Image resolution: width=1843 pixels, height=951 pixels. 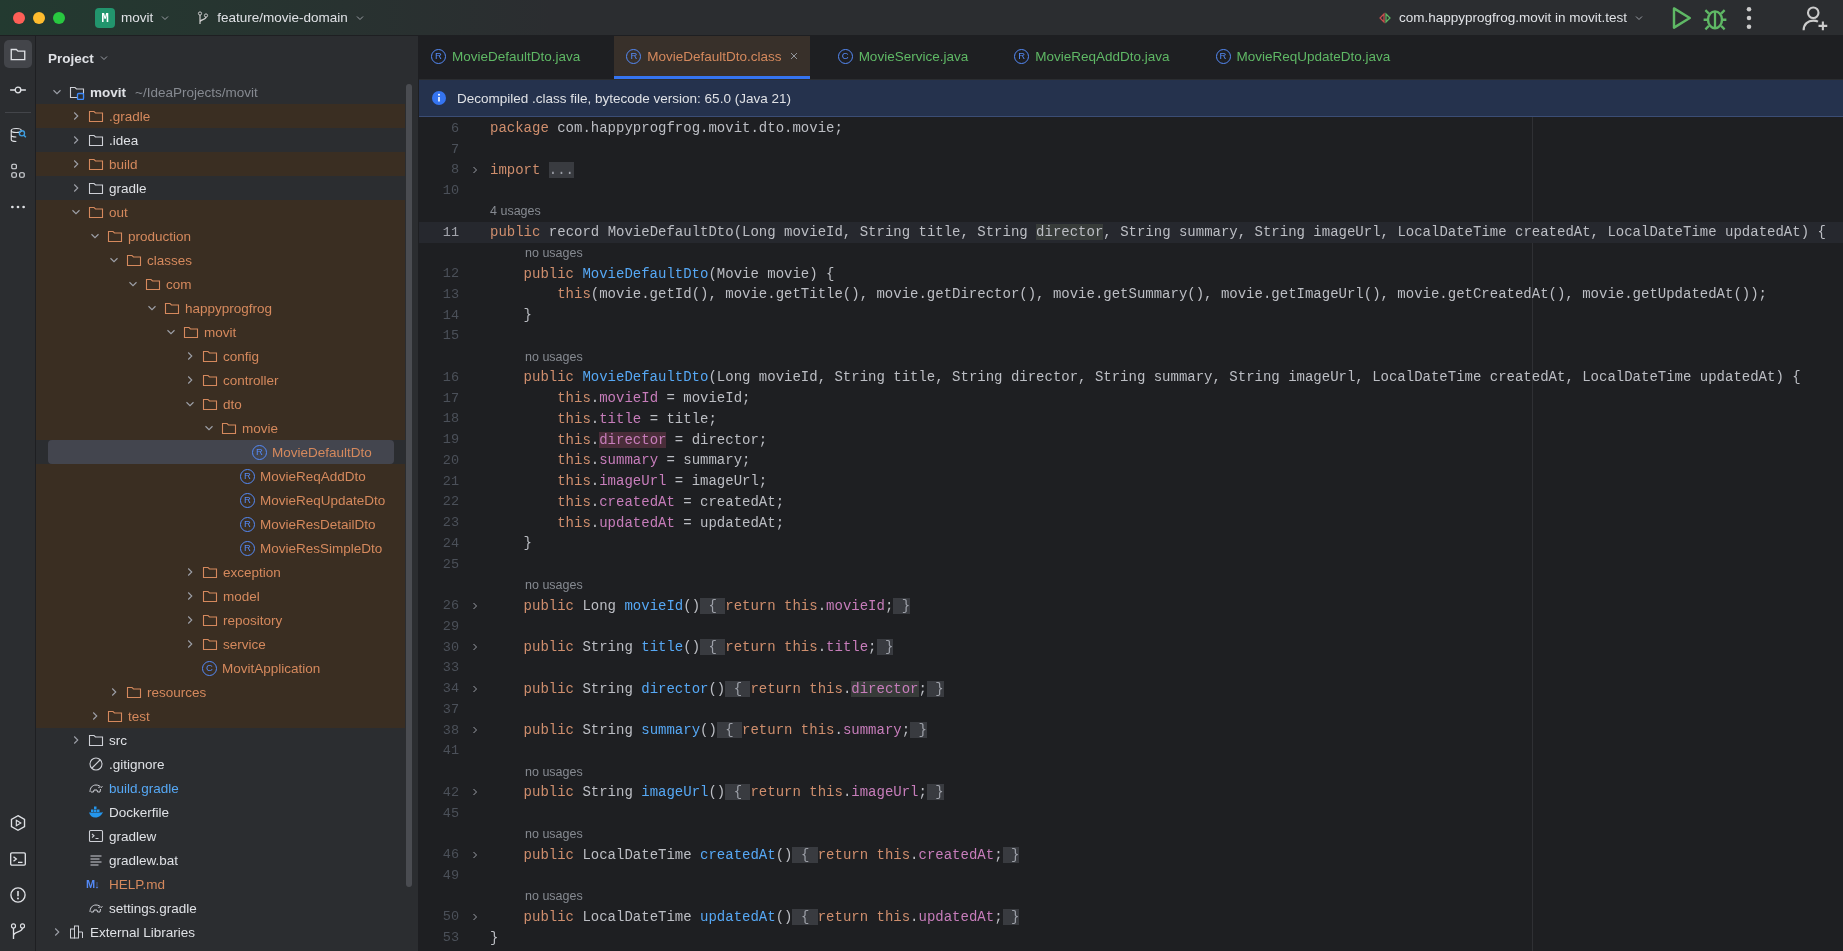 What do you see at coordinates (220, 620) in the screenshot?
I see `tree-item: repository` at bounding box center [220, 620].